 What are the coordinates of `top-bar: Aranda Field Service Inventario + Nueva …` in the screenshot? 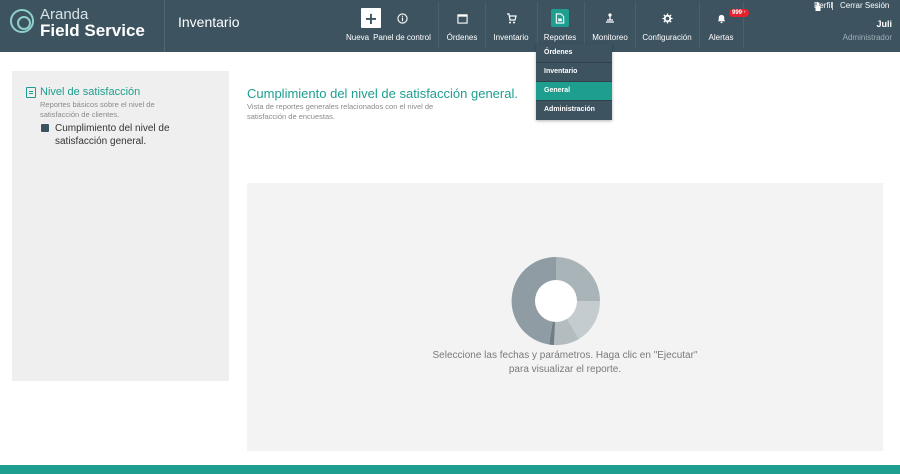 It's located at (450, 26).